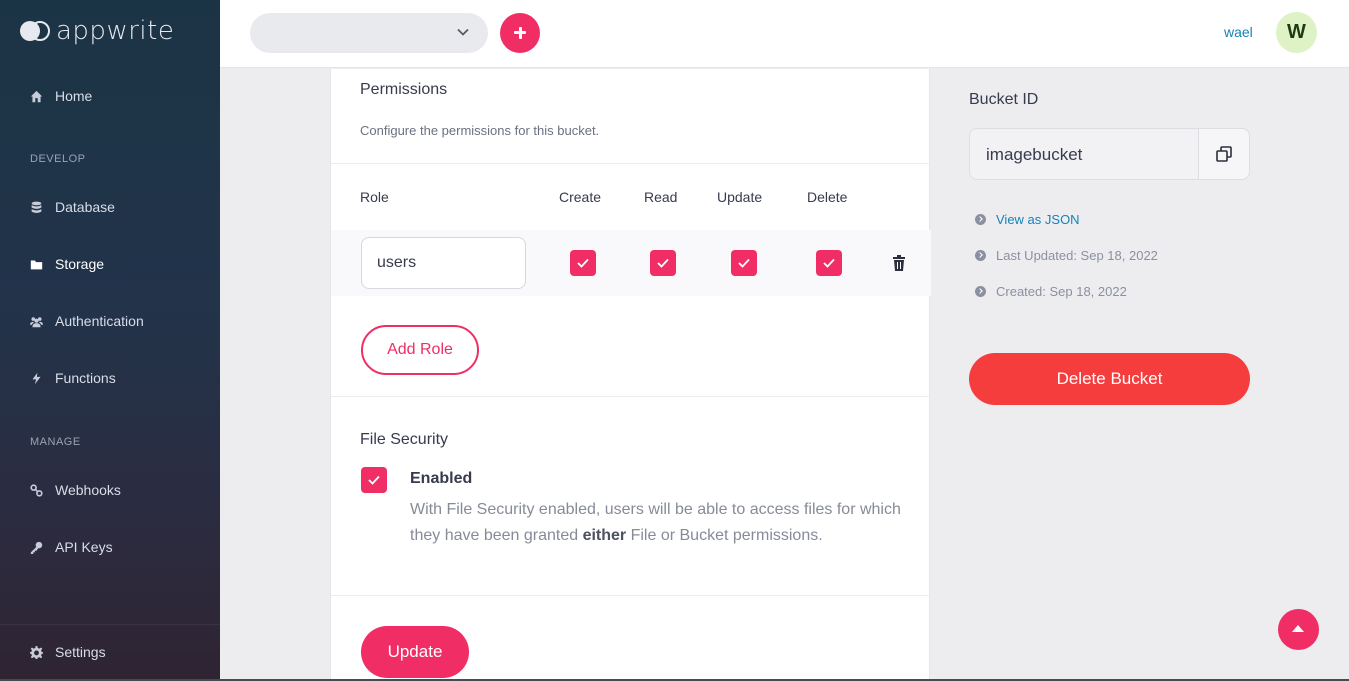  What do you see at coordinates (404, 89) in the screenshot?
I see `permissions-title: Permissions` at bounding box center [404, 89].